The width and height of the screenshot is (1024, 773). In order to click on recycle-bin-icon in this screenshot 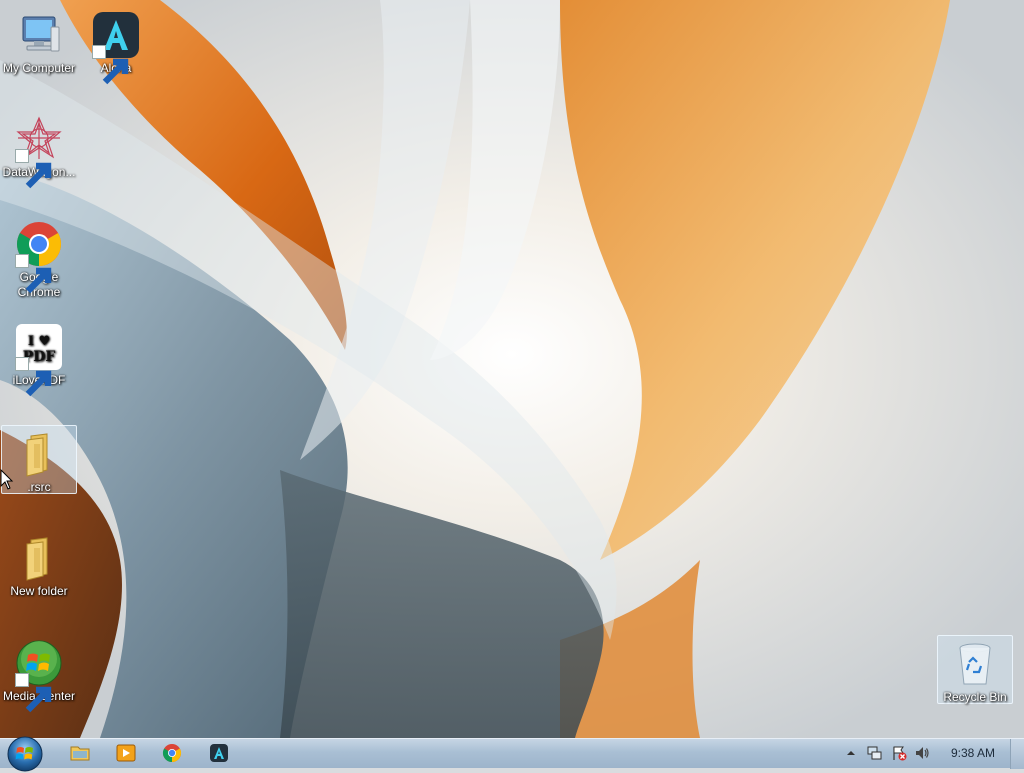, I will do `click(975, 664)`.